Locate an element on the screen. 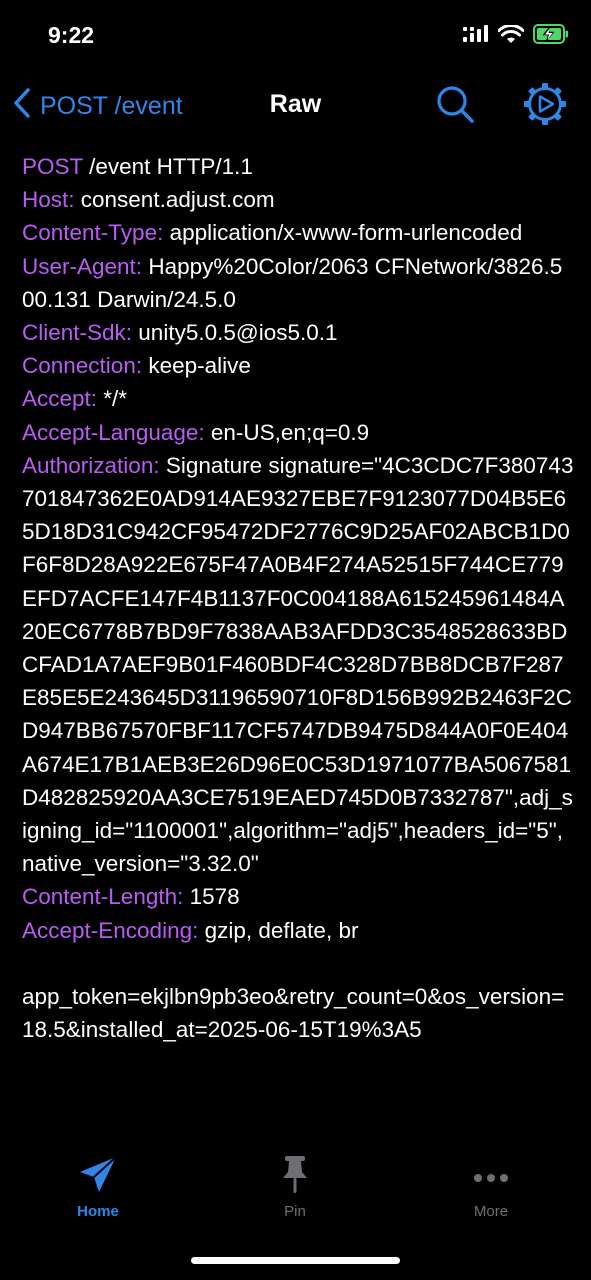  header-key: Accept-Encoding: is located at coordinates (110, 930).